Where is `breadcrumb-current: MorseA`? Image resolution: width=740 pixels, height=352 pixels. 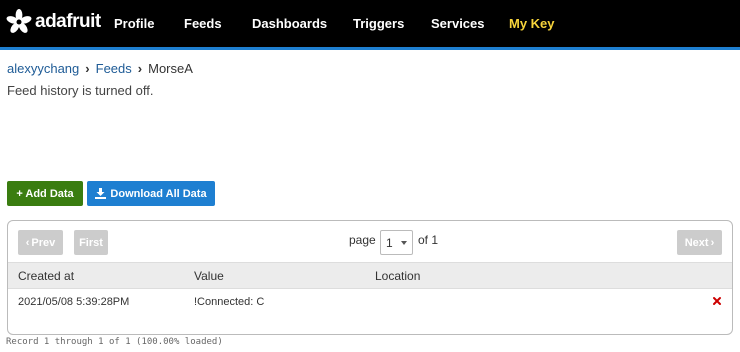
breadcrumb-current: MorseA is located at coordinates (170, 68).